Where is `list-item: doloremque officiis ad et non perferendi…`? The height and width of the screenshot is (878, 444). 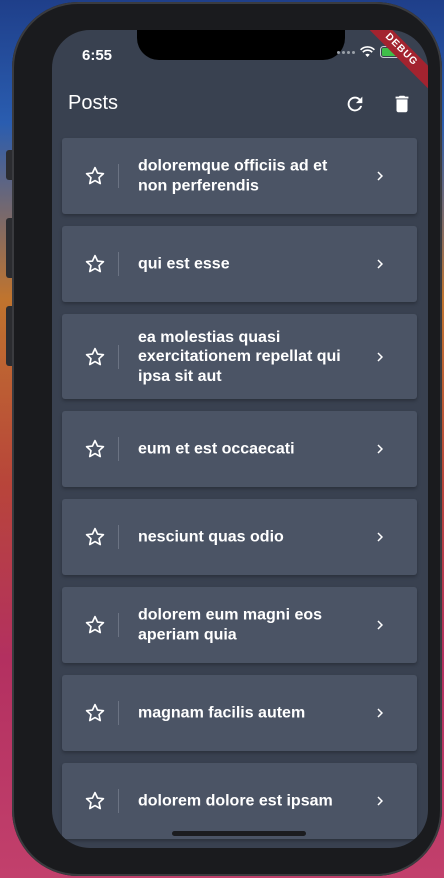
list-item: doloremque officiis ad et non perferendi… is located at coordinates (239, 176).